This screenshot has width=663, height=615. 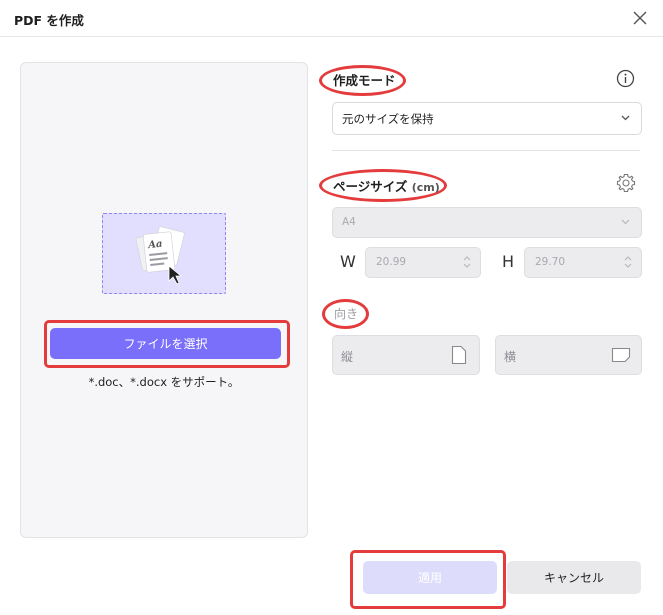 I want to click on supported-formats-text: *.doc、*.docx をサポート。, so click(x=164, y=382).